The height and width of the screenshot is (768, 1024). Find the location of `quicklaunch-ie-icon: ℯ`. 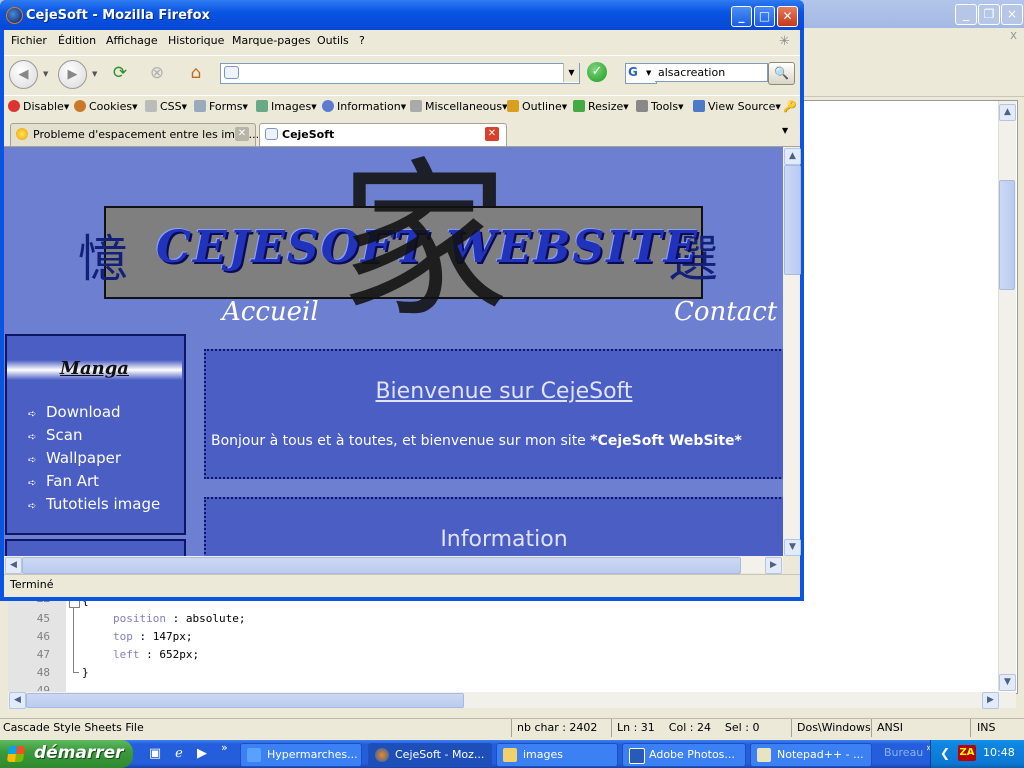

quicklaunch-ie-icon: ℯ is located at coordinates (179, 754).